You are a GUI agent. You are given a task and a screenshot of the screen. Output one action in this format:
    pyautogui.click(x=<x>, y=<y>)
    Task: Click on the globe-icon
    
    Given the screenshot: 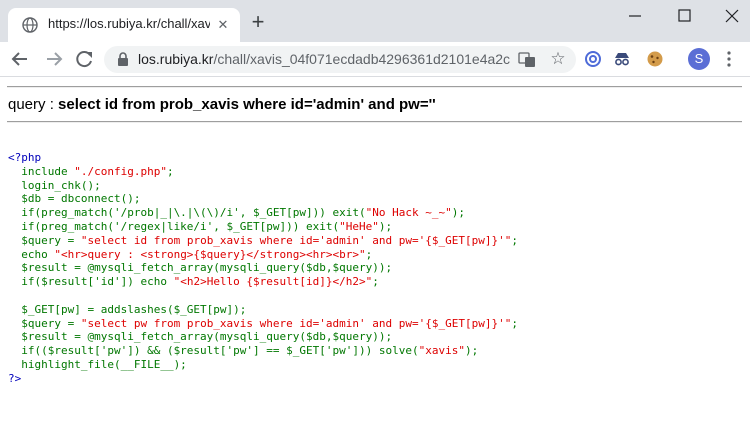 What is the action you would take?
    pyautogui.click(x=30, y=25)
    